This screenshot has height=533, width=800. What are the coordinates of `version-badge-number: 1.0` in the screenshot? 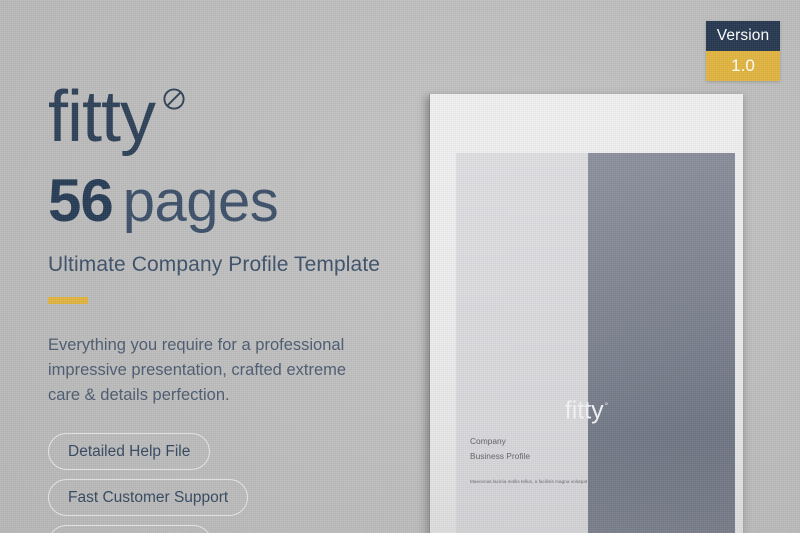 It's located at (743, 66).